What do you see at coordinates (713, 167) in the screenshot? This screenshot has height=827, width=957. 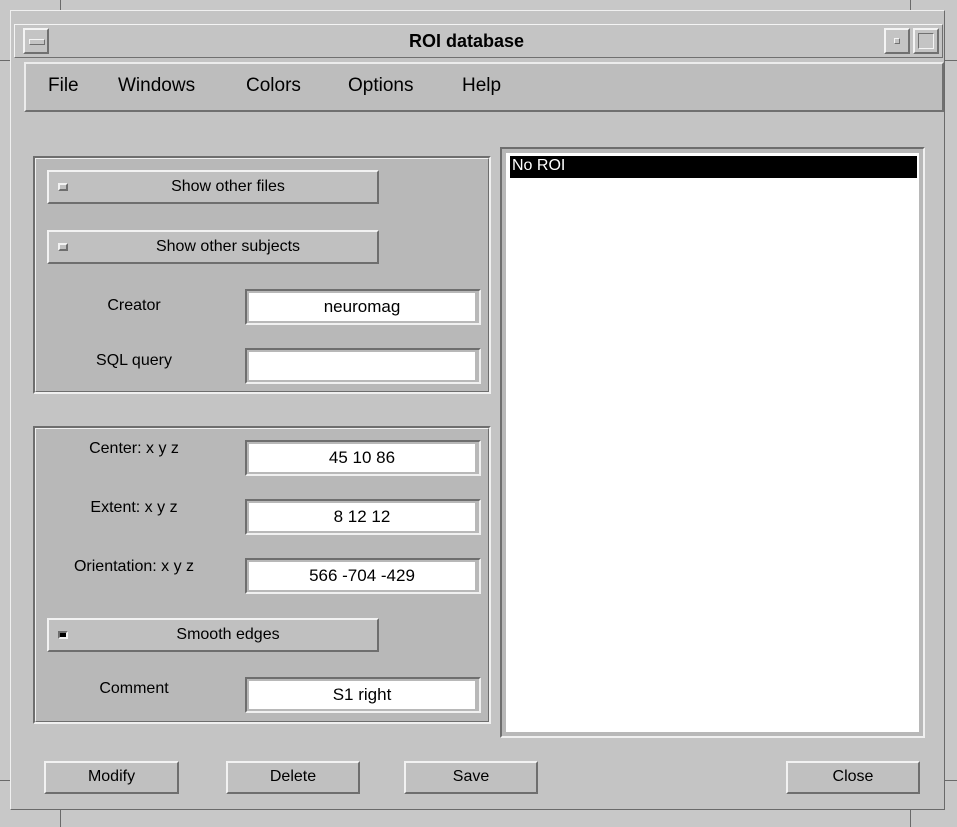 I see `roi-list-item: No ROI` at bounding box center [713, 167].